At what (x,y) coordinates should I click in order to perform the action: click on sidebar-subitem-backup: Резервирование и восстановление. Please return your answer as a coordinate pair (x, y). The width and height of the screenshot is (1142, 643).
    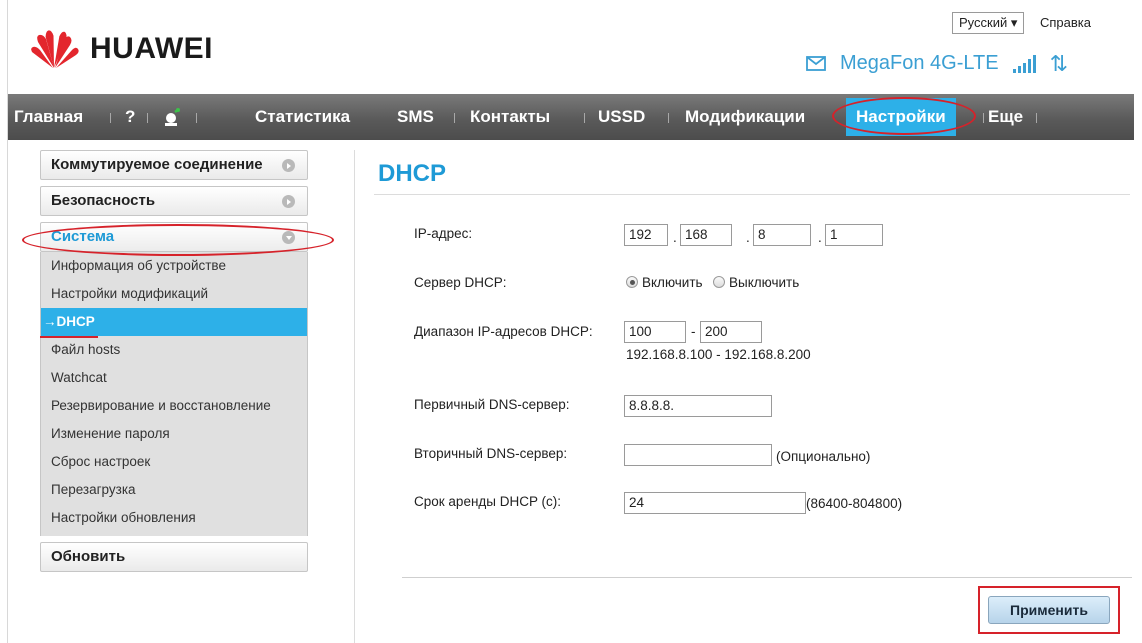
    Looking at the image, I should click on (174, 406).